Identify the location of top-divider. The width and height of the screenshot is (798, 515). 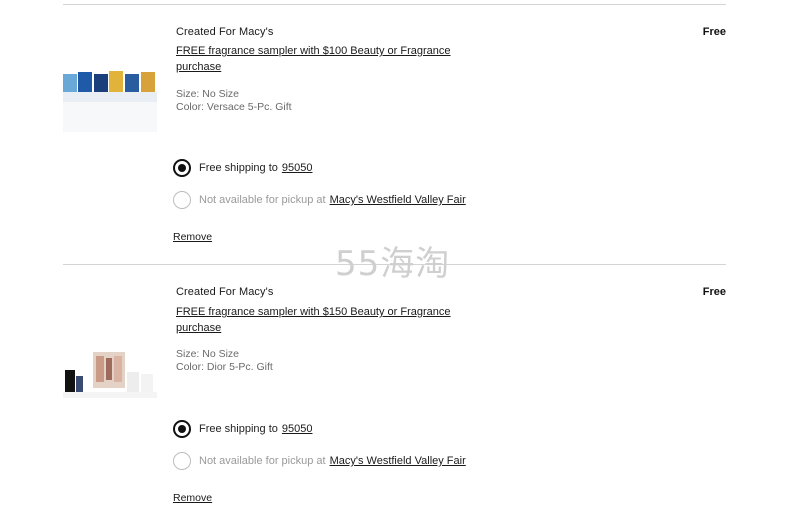
(394, 4).